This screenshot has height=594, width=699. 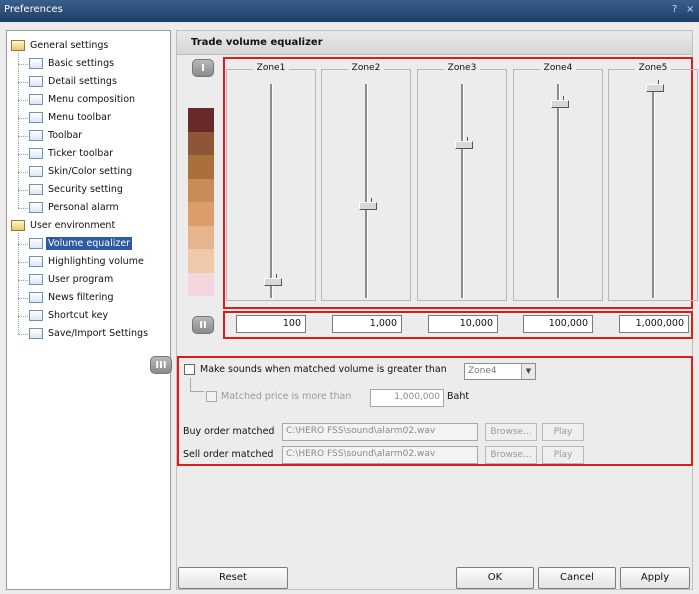 What do you see at coordinates (462, 68) in the screenshot?
I see `zone-label: Zone3` at bounding box center [462, 68].